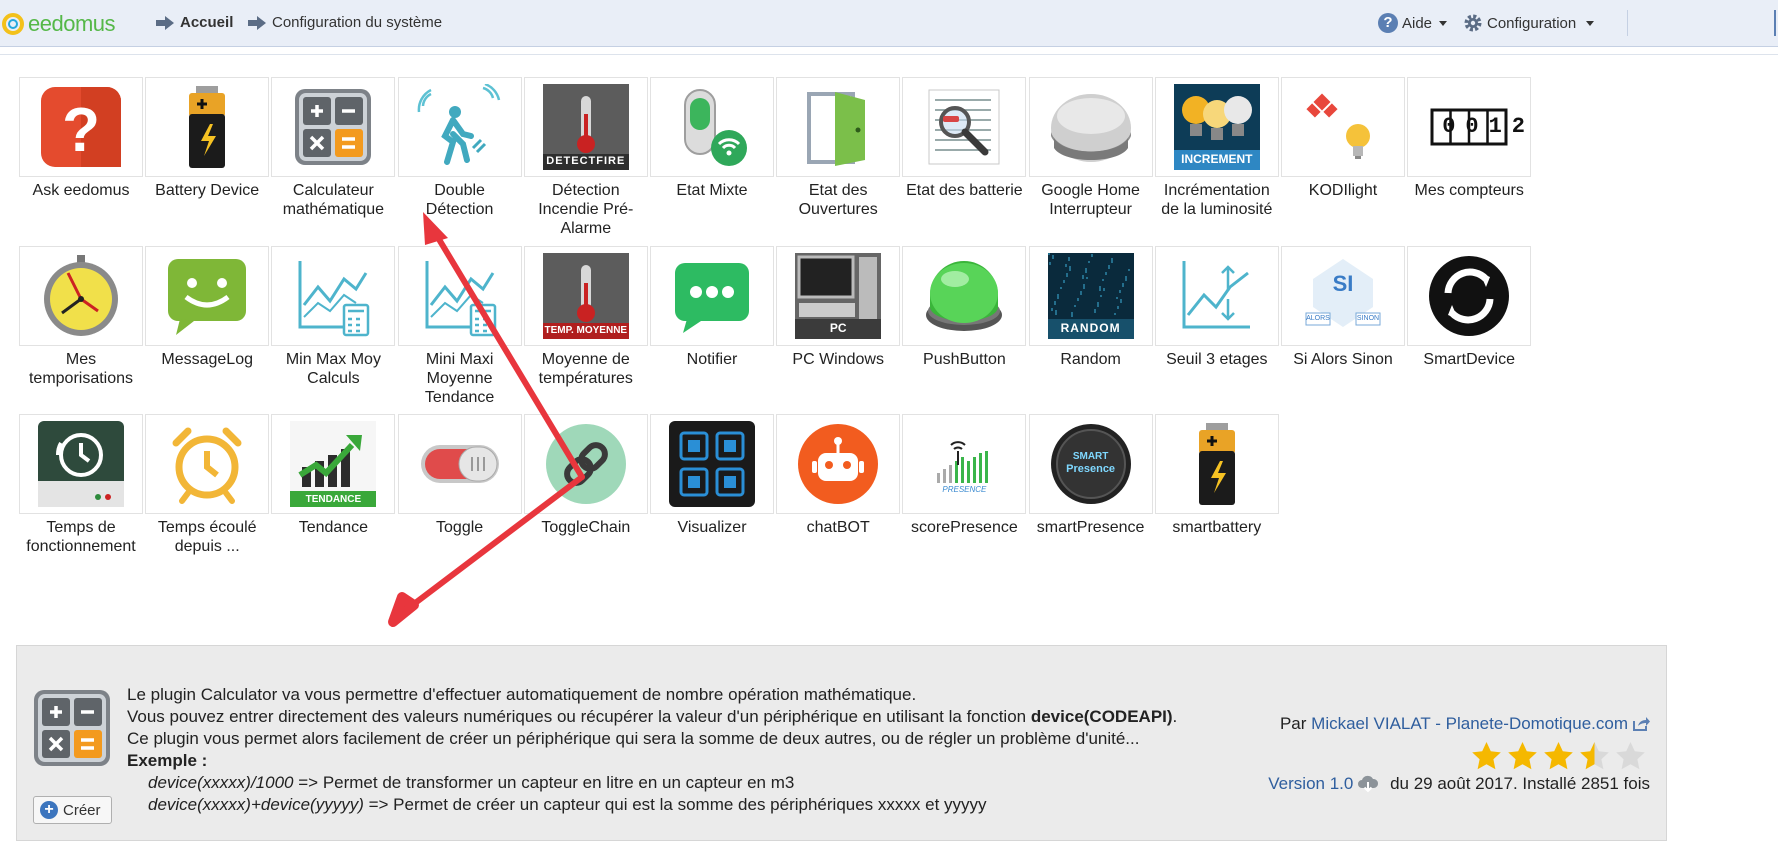  What do you see at coordinates (1473, 23) in the screenshot?
I see `gear-icon` at bounding box center [1473, 23].